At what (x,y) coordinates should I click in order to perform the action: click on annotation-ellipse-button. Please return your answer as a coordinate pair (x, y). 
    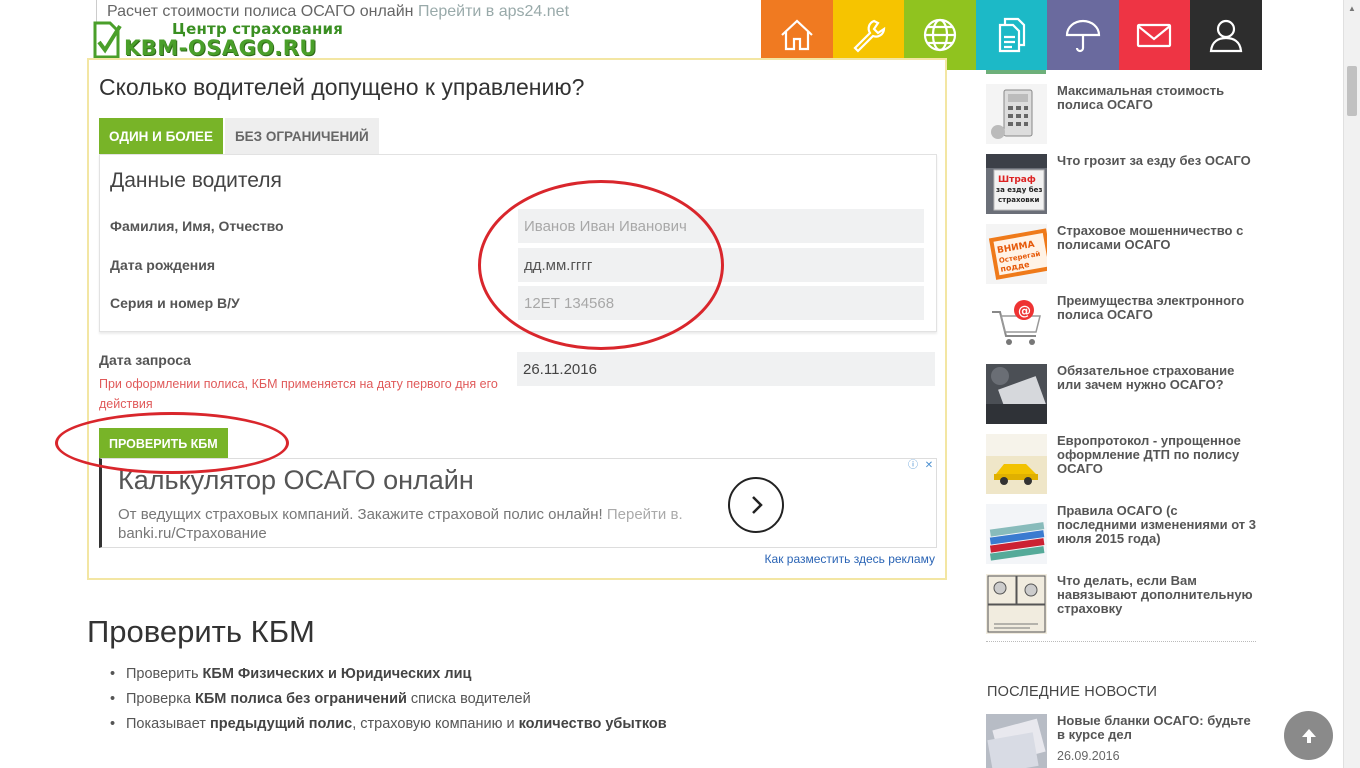
    Looking at the image, I should click on (172, 443).